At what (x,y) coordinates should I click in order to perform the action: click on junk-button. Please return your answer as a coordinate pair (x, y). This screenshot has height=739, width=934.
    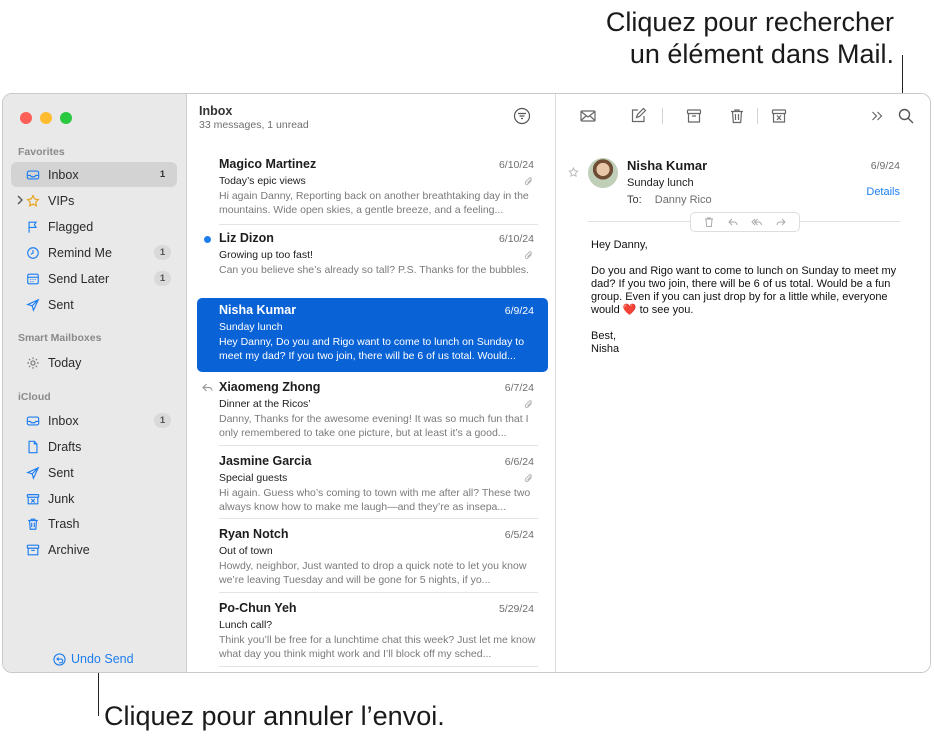
    Looking at the image, I should click on (779, 116).